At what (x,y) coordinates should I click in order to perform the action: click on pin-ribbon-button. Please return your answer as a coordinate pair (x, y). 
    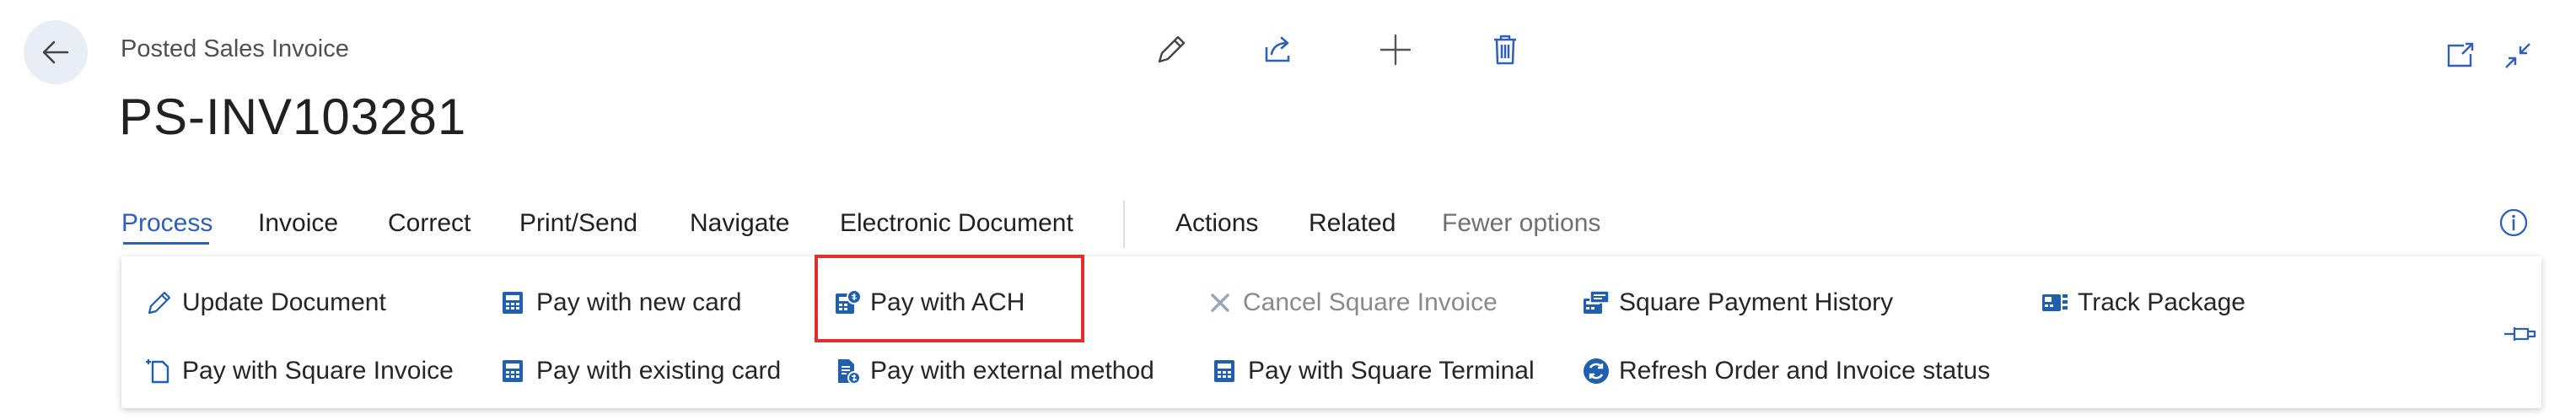
    Looking at the image, I should click on (2519, 334).